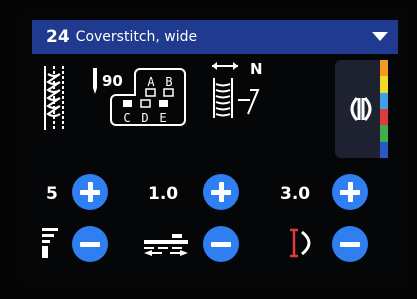 This screenshot has height=299, width=417. What do you see at coordinates (58, 37) in the screenshot?
I see `stitch-number: 24` at bounding box center [58, 37].